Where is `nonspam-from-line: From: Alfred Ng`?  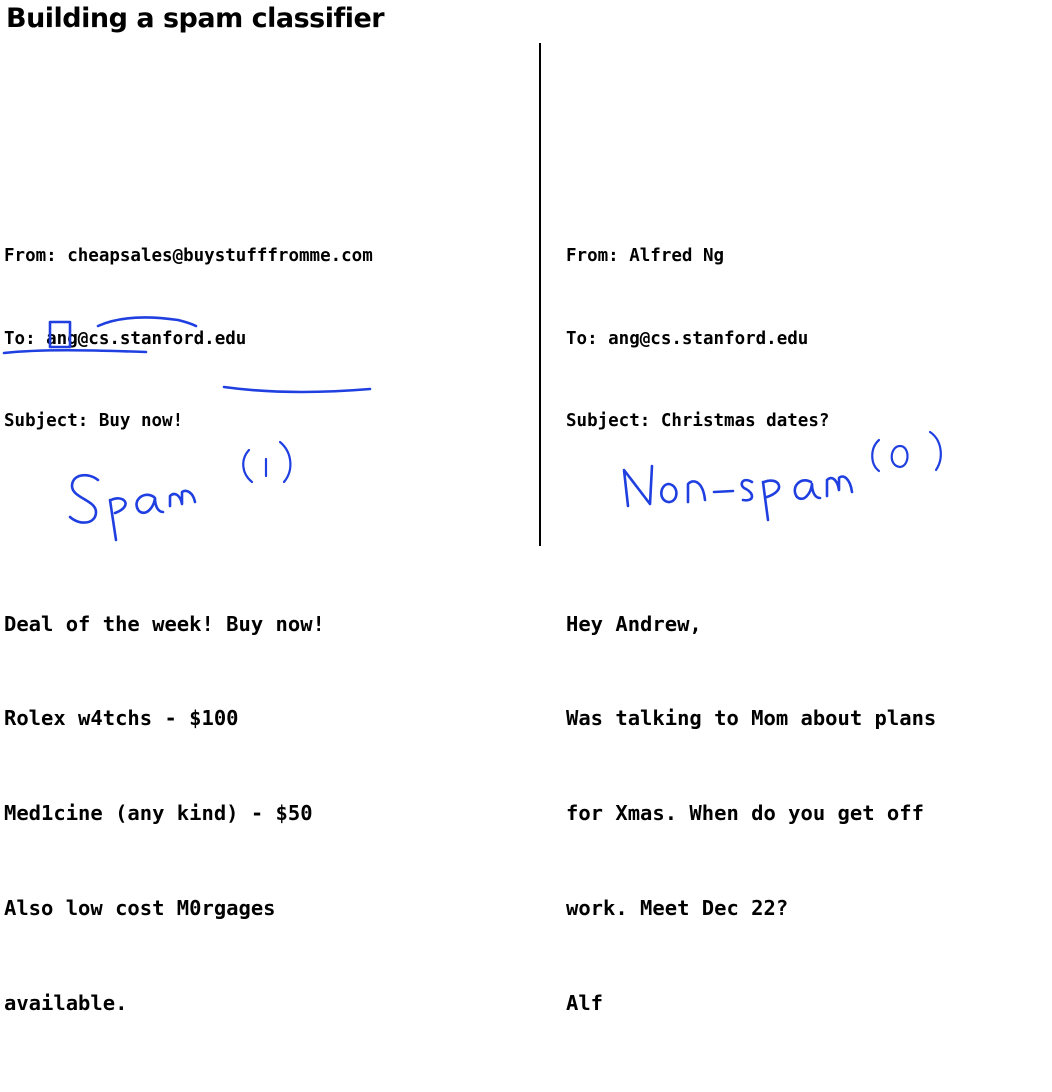 nonspam-from-line: From: Alfred Ng is located at coordinates (645, 256).